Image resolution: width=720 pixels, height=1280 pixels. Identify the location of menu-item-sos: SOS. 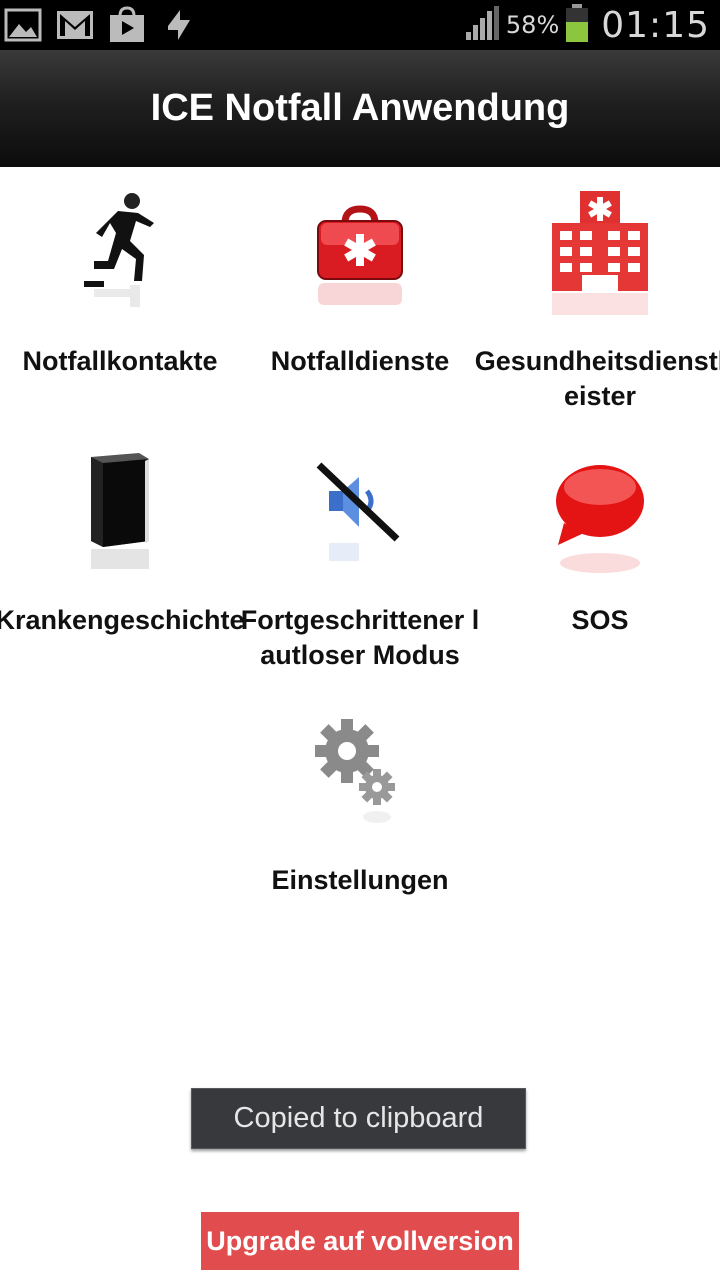
(600, 557).